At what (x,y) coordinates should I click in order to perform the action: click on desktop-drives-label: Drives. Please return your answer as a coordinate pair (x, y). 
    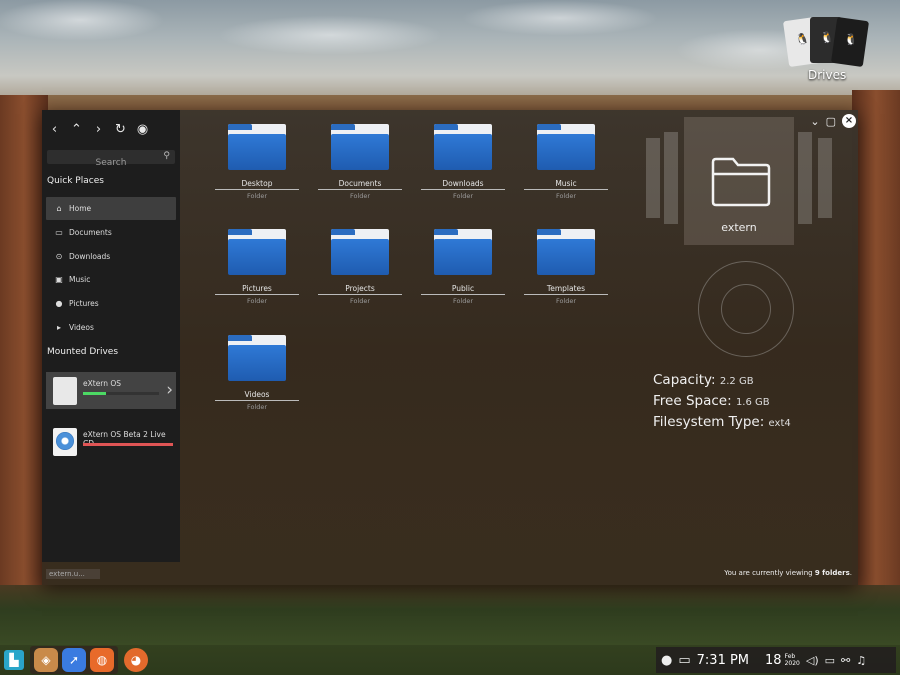
    Looking at the image, I should click on (827, 75).